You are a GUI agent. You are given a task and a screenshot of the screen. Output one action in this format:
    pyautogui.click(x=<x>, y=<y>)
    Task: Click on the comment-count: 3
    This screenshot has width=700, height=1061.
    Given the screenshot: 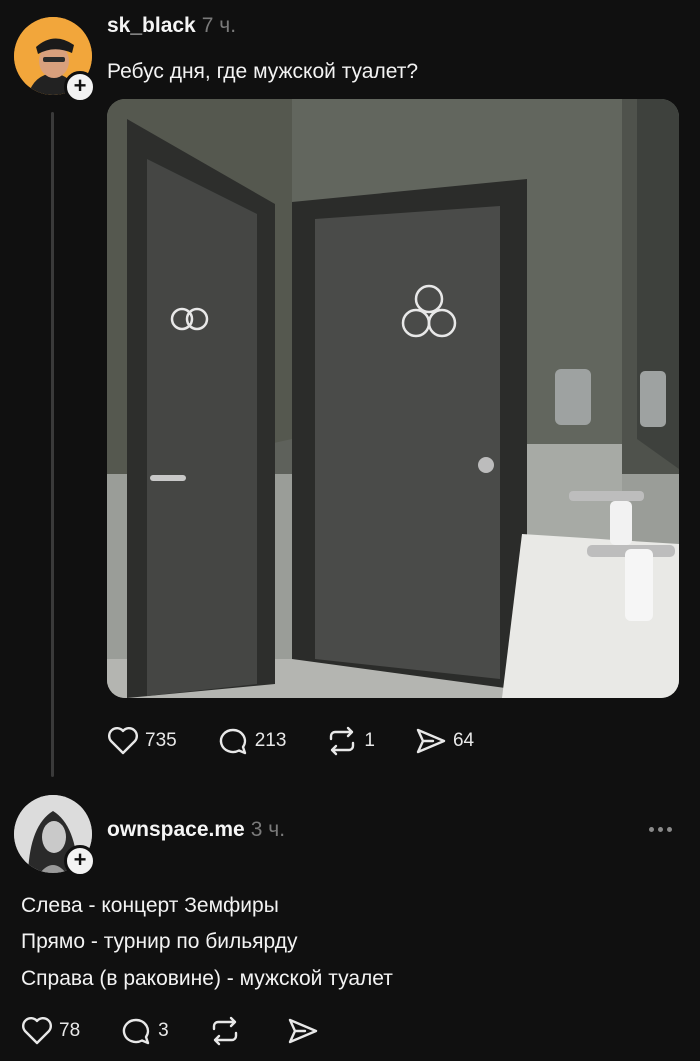 What is the action you would take?
    pyautogui.click(x=163, y=1030)
    